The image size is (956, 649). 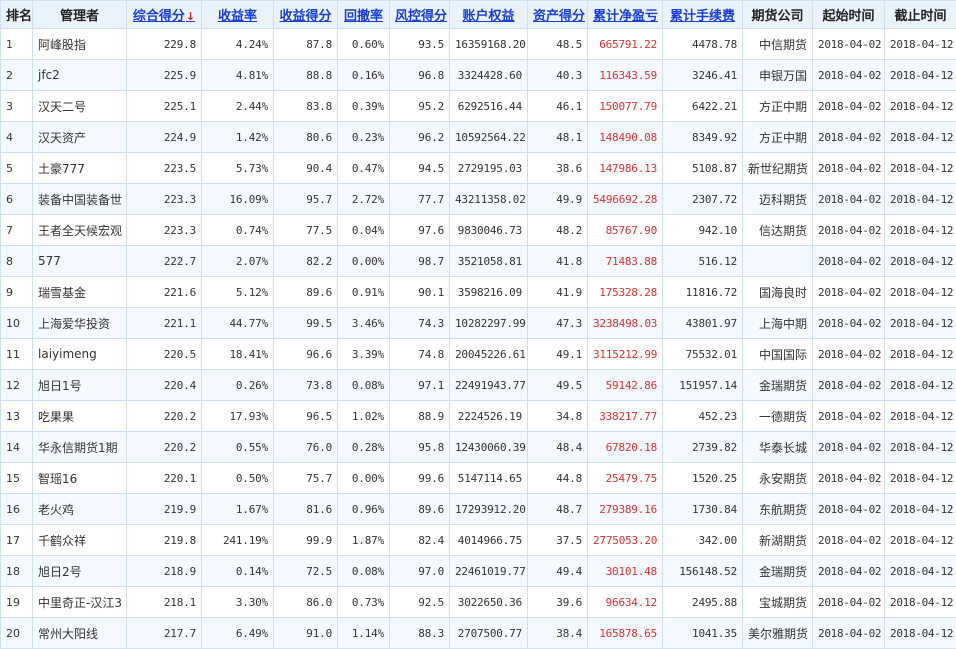 What do you see at coordinates (778, 230) in the screenshot?
I see `futures-company-cell: 信达期货` at bounding box center [778, 230].